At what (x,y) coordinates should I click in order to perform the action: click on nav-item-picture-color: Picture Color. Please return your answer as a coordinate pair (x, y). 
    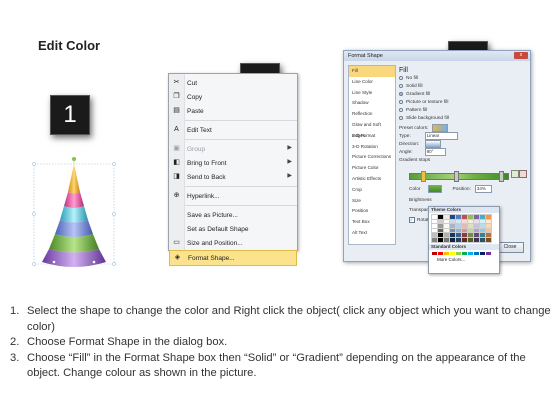
    Looking at the image, I should click on (372, 168).